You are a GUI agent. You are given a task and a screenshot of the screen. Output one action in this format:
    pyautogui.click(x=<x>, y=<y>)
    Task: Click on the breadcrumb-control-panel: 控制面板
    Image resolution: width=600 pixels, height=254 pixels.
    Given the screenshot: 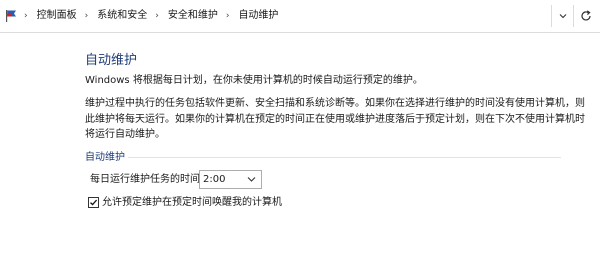 What is the action you would take?
    pyautogui.click(x=57, y=15)
    